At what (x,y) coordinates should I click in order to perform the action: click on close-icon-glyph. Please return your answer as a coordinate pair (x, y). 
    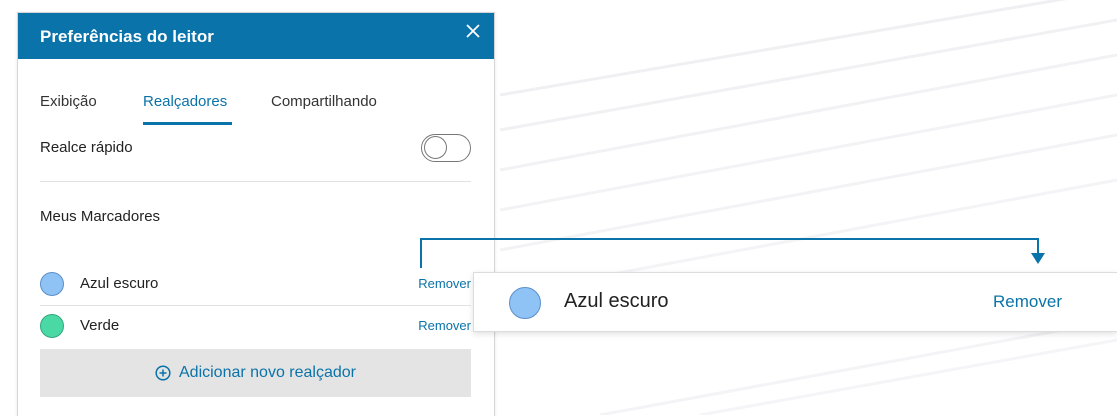
    Looking at the image, I should click on (473, 31).